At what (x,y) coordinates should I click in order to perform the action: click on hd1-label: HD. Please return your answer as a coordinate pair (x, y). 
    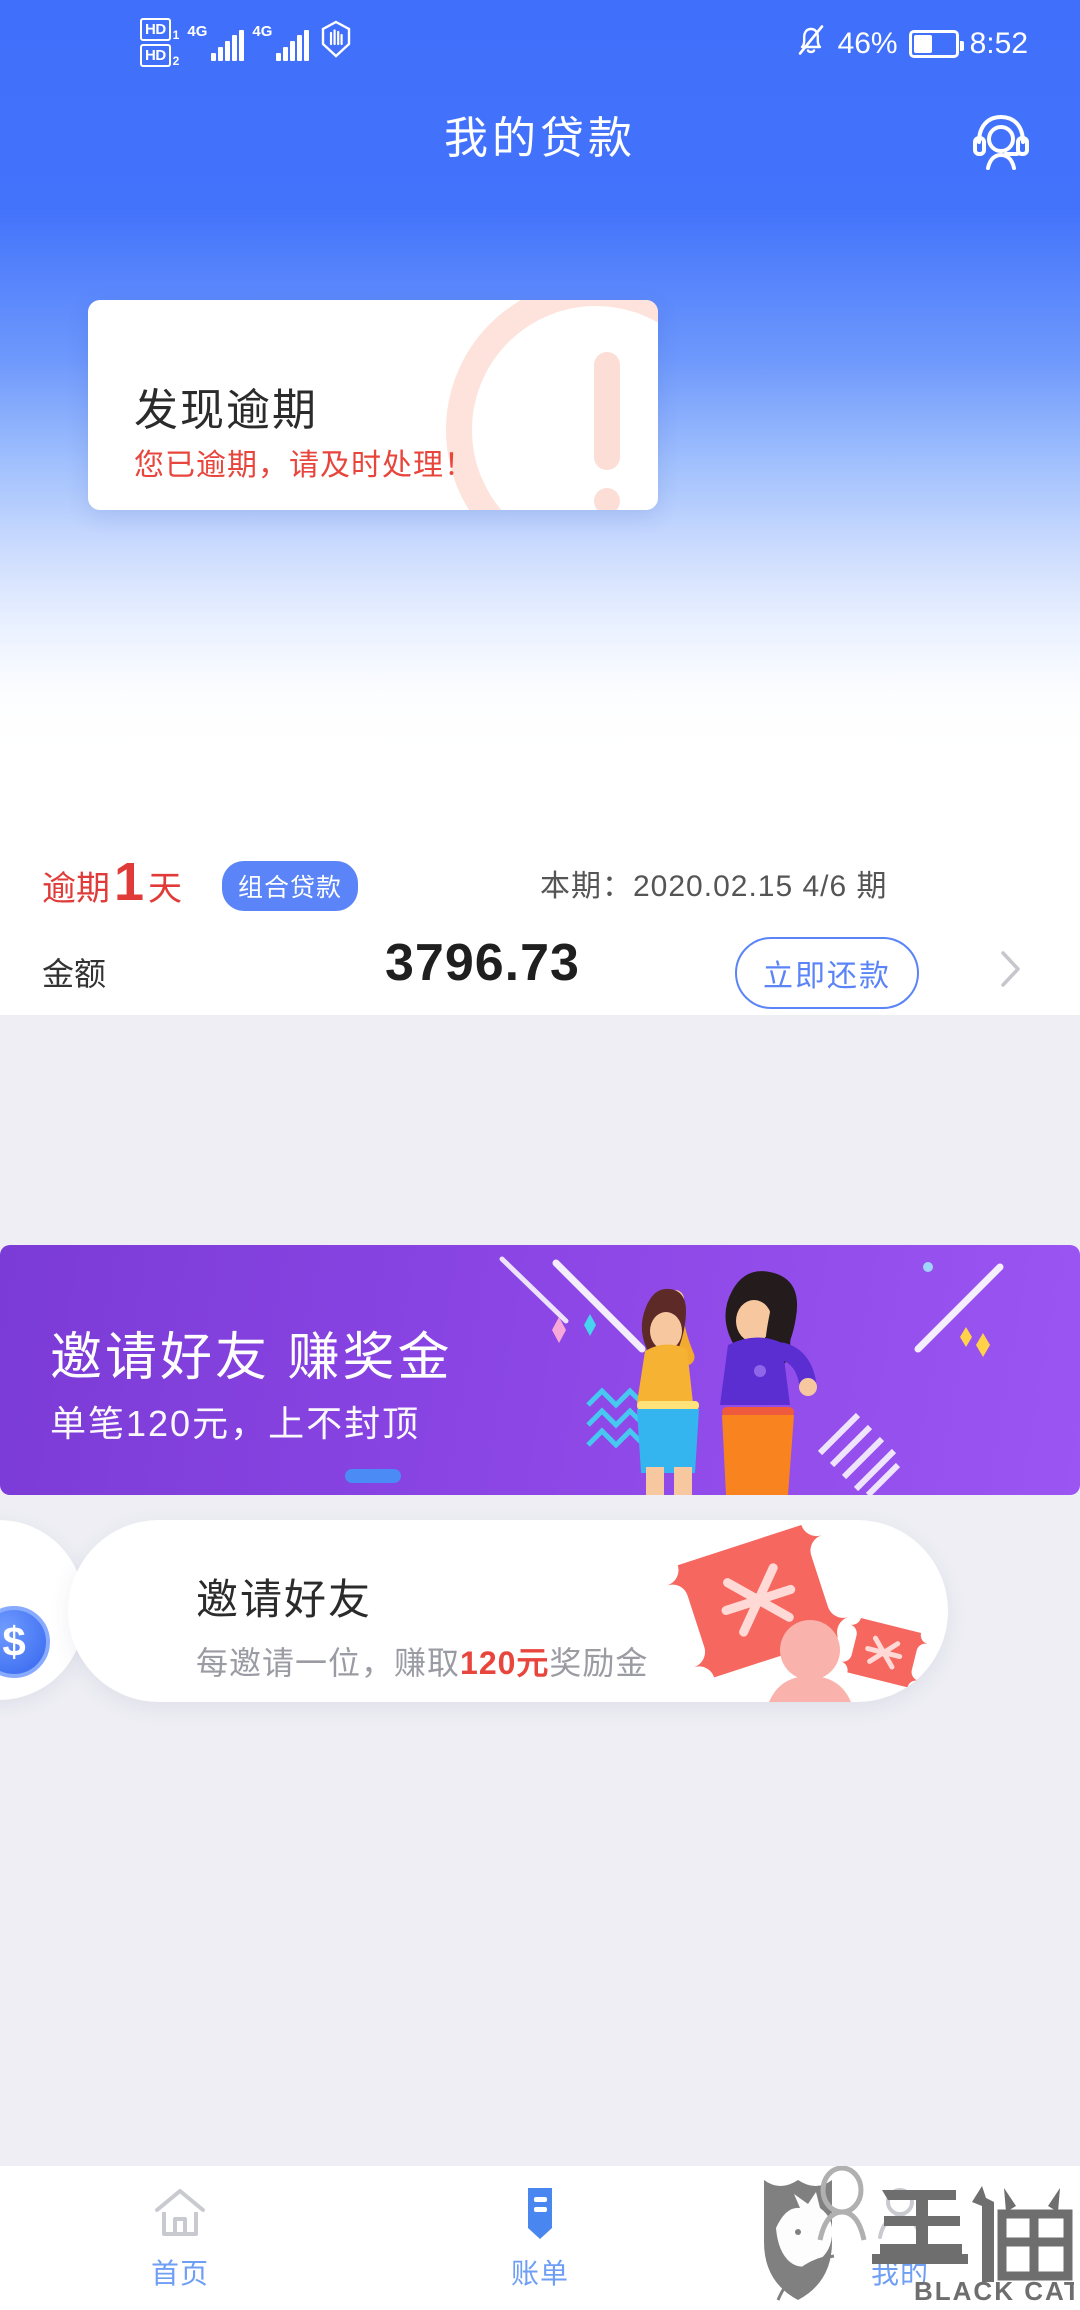
    Looking at the image, I should click on (155, 29).